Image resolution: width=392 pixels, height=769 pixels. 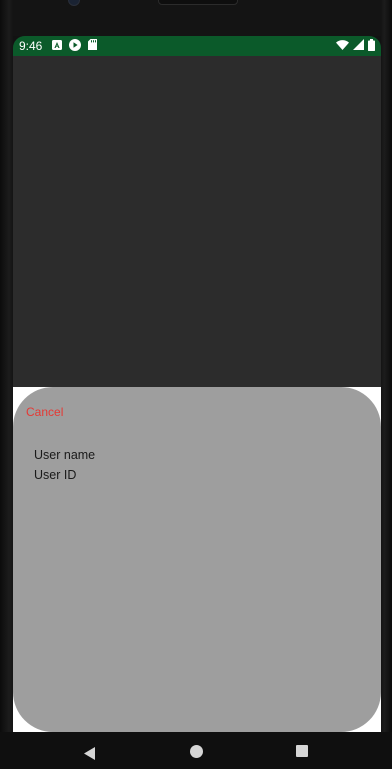 What do you see at coordinates (64, 465) in the screenshot?
I see `user-info-list: User name User ID` at bounding box center [64, 465].